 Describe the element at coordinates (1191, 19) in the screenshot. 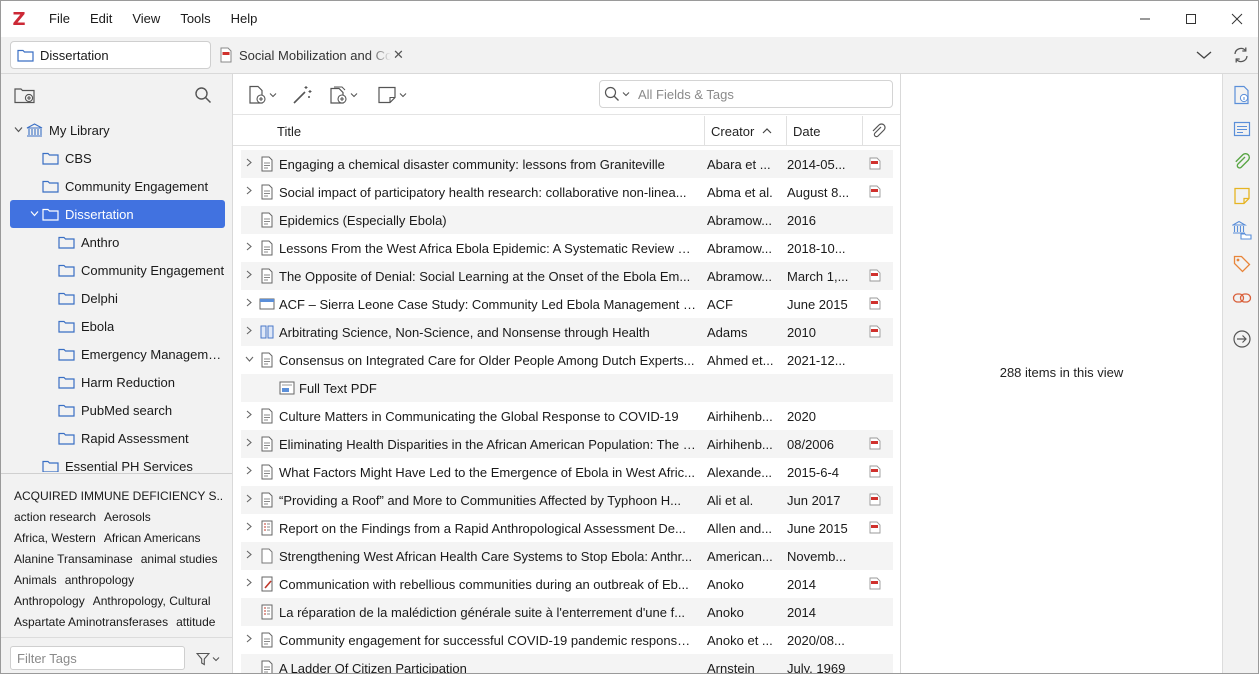

I see `maximize-button` at that location.